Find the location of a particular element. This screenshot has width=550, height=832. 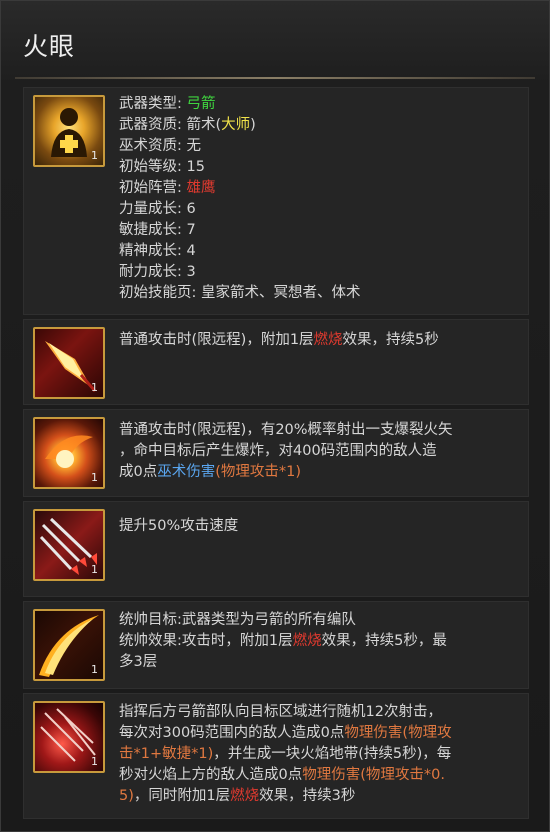

description-text: 效果，持续3秒 is located at coordinates (307, 796).